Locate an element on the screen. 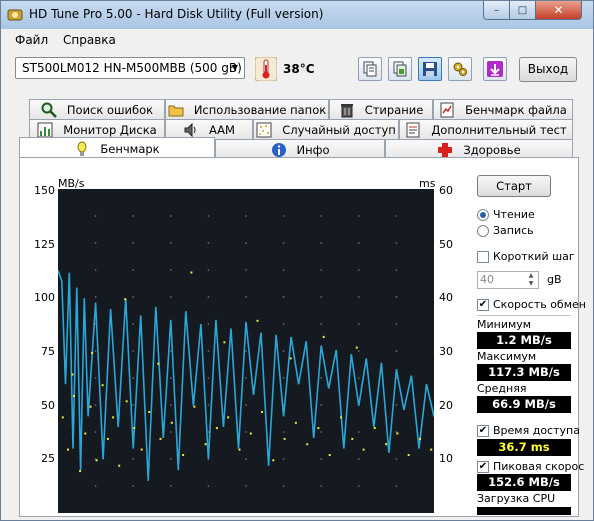 The height and width of the screenshot is (521, 594). close-icon: ✕ is located at coordinates (558, 10).